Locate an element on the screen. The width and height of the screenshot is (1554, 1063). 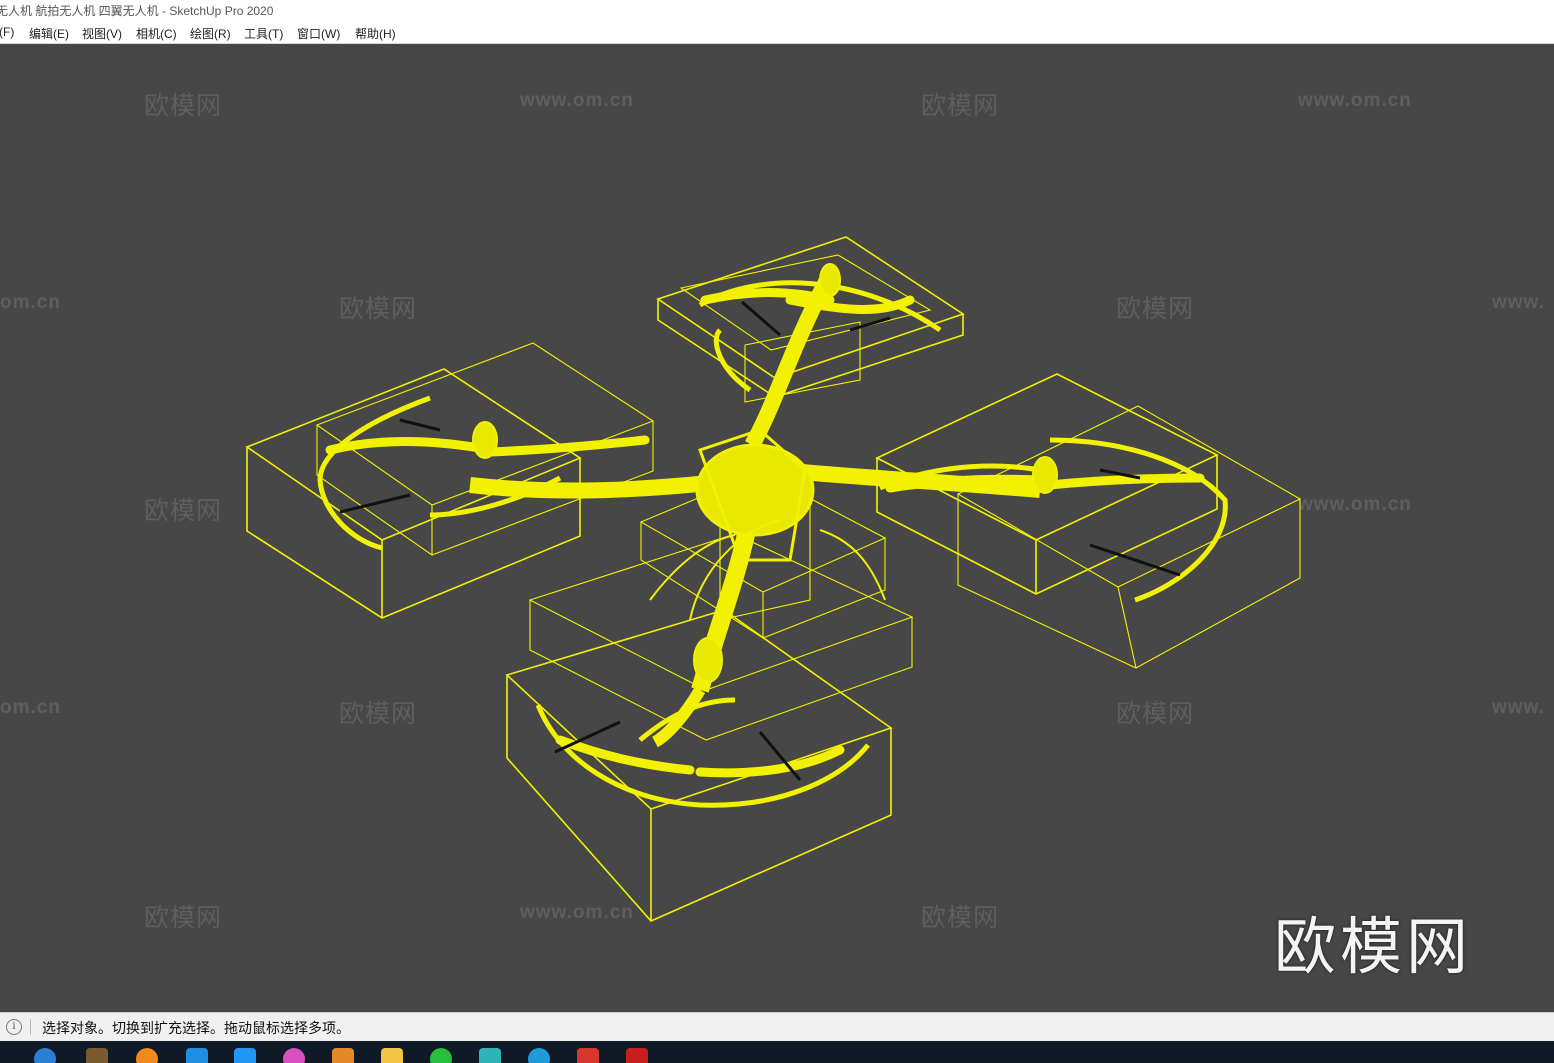
store-icon is located at coordinates (197, 1055).